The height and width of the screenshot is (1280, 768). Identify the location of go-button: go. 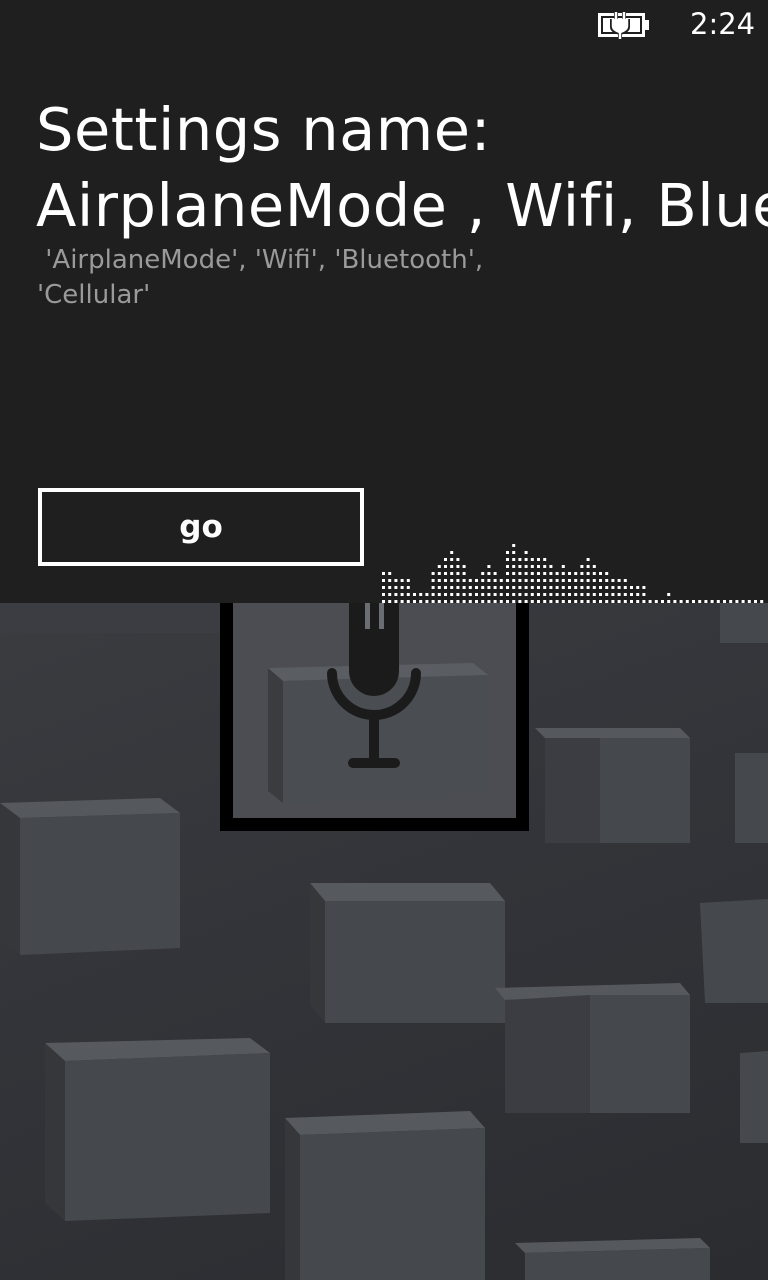
(201, 527).